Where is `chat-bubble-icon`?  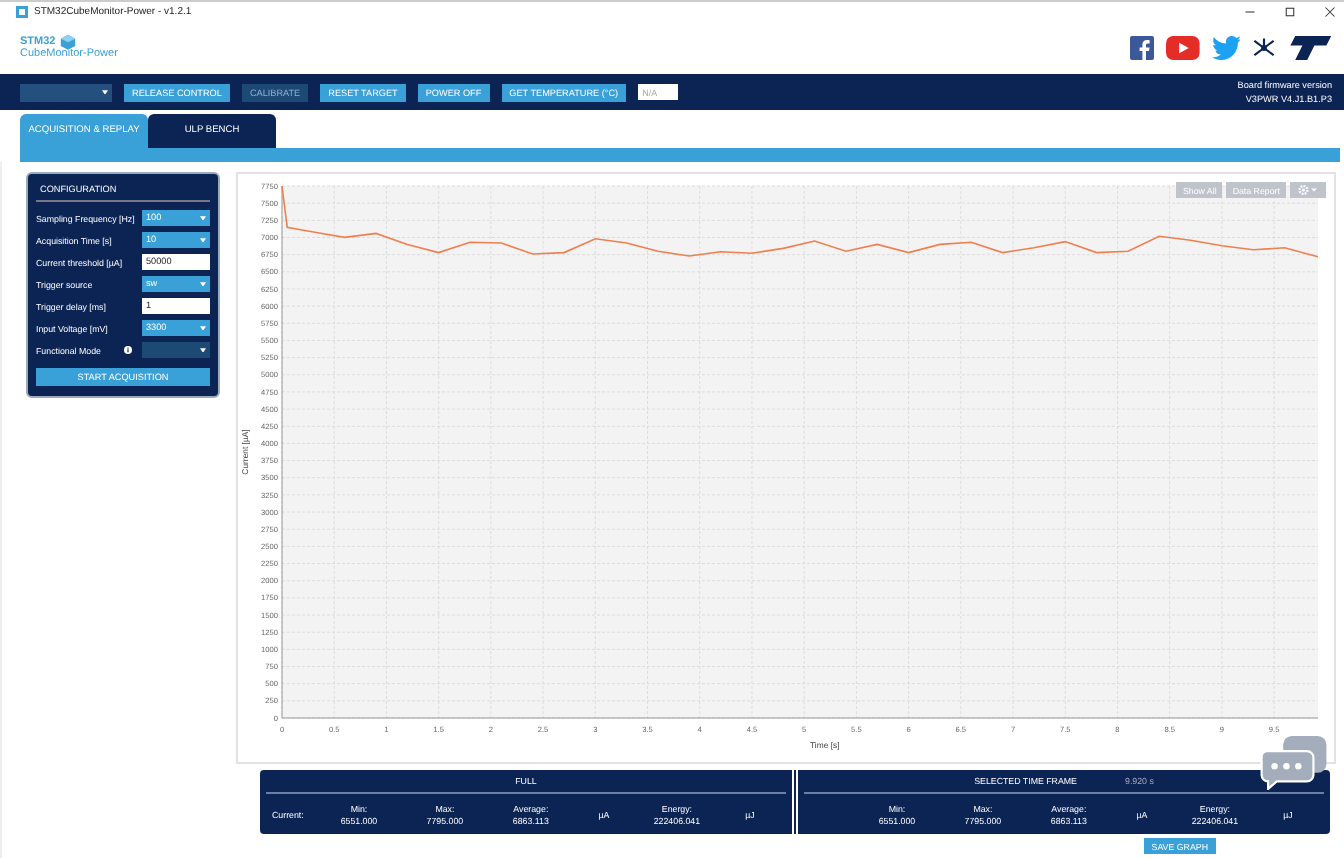 chat-bubble-icon is located at coordinates (1294, 763).